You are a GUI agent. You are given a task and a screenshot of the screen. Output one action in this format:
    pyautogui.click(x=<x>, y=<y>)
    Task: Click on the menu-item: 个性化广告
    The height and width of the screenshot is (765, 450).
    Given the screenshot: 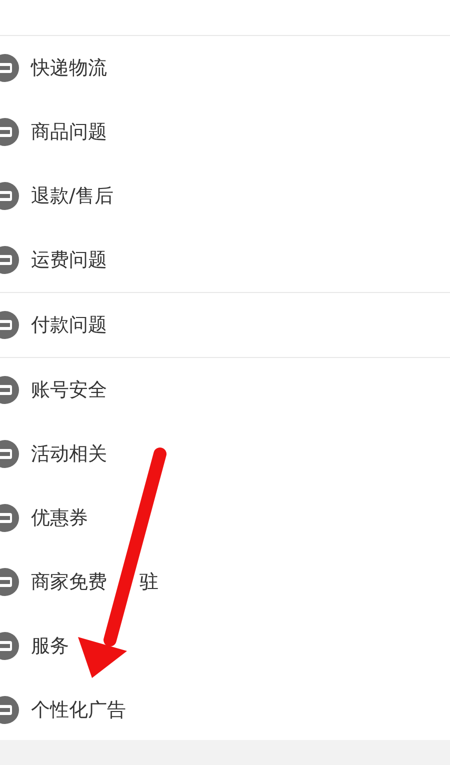 What is the action you would take?
    pyautogui.click(x=225, y=710)
    